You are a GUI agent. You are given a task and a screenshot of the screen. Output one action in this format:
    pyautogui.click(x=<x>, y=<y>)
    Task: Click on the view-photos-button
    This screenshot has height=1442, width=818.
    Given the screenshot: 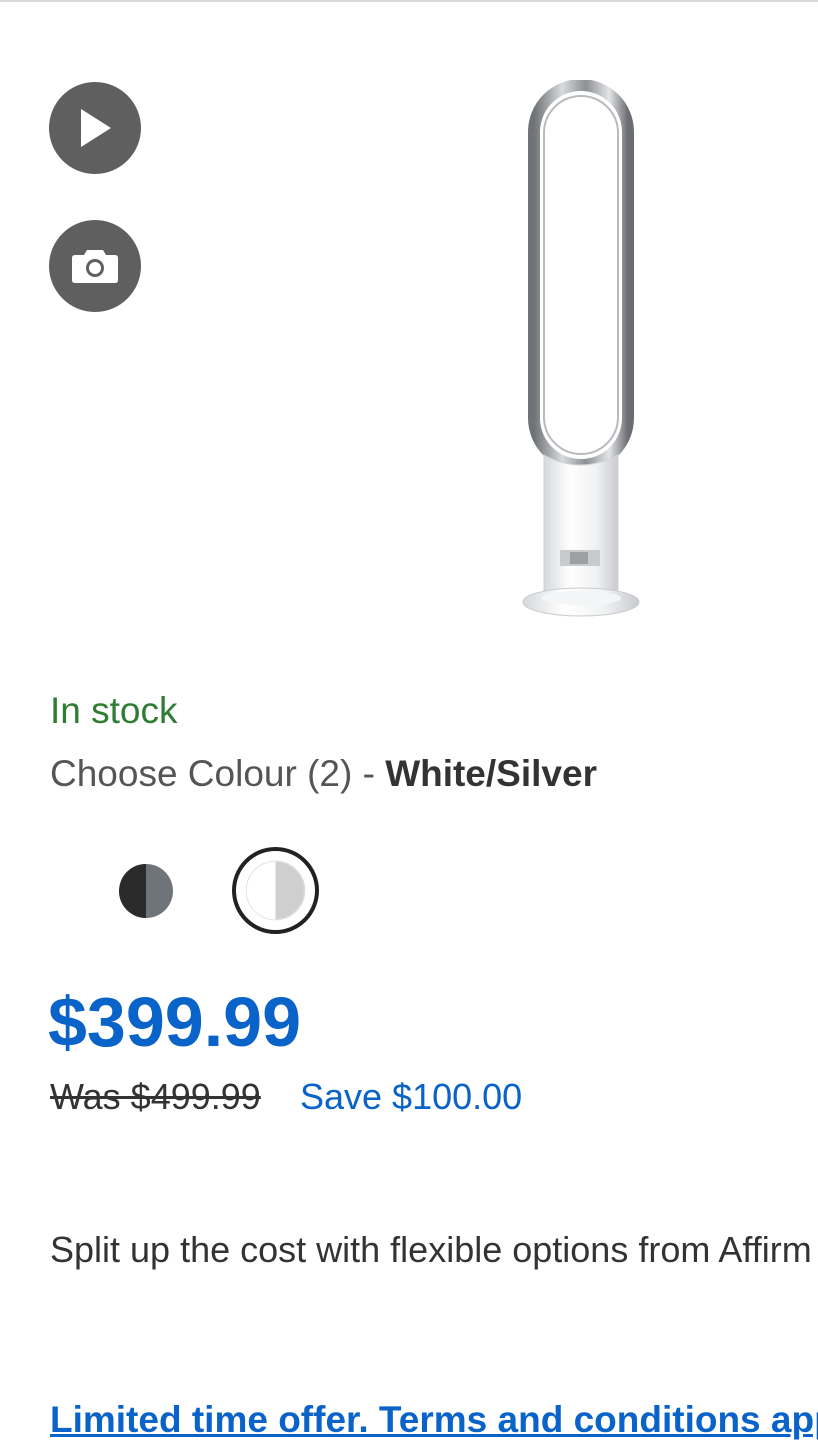 What is the action you would take?
    pyautogui.click(x=95, y=266)
    